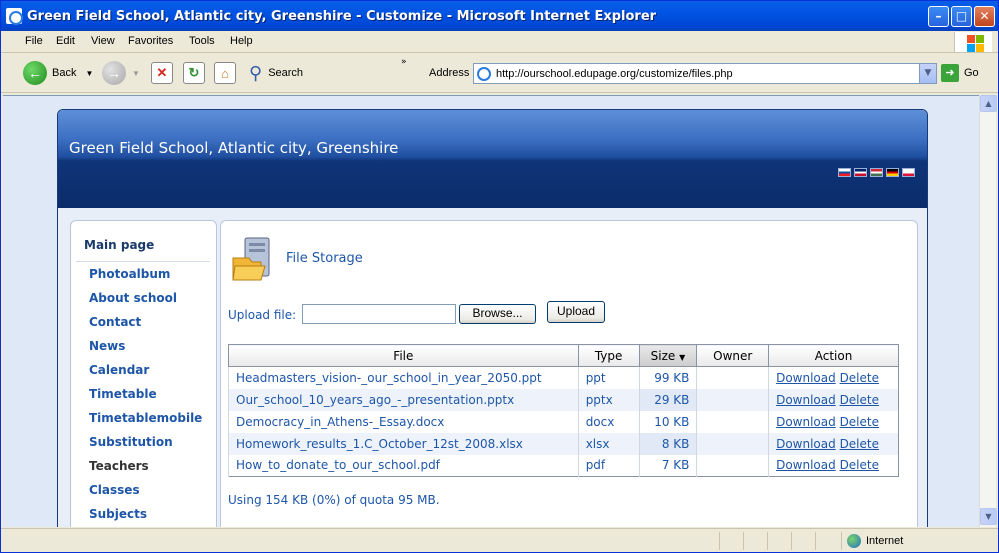  Describe the element at coordinates (950, 73) in the screenshot. I see `go-arrow-icon: ➜` at that location.